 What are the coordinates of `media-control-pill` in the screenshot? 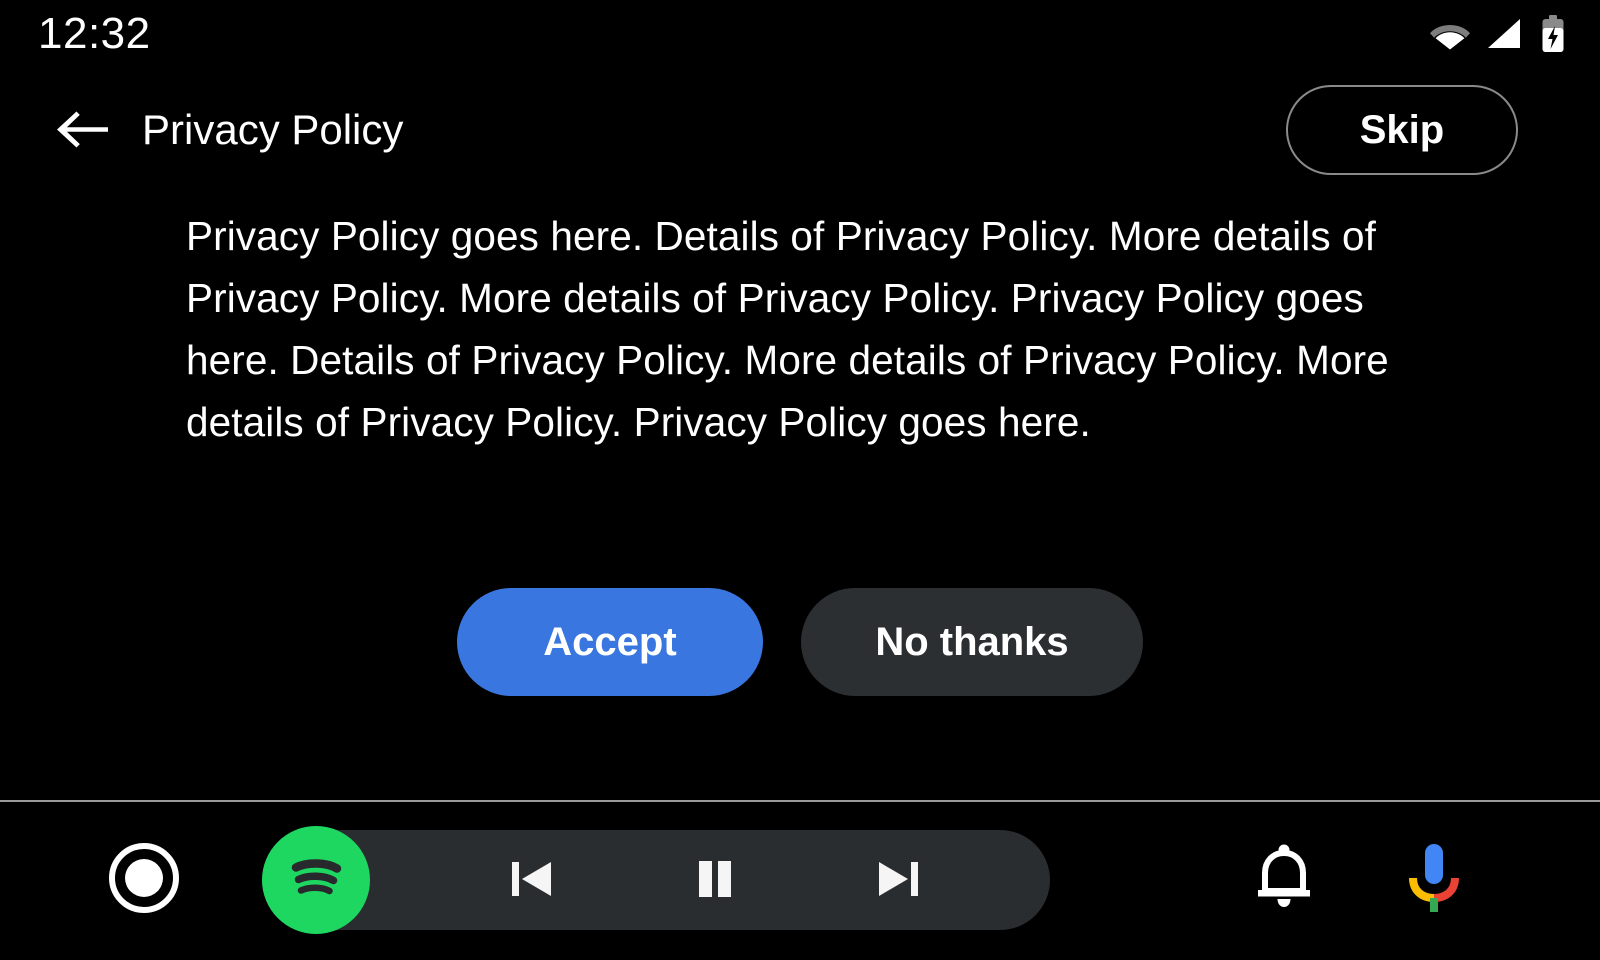 It's located at (656, 880).